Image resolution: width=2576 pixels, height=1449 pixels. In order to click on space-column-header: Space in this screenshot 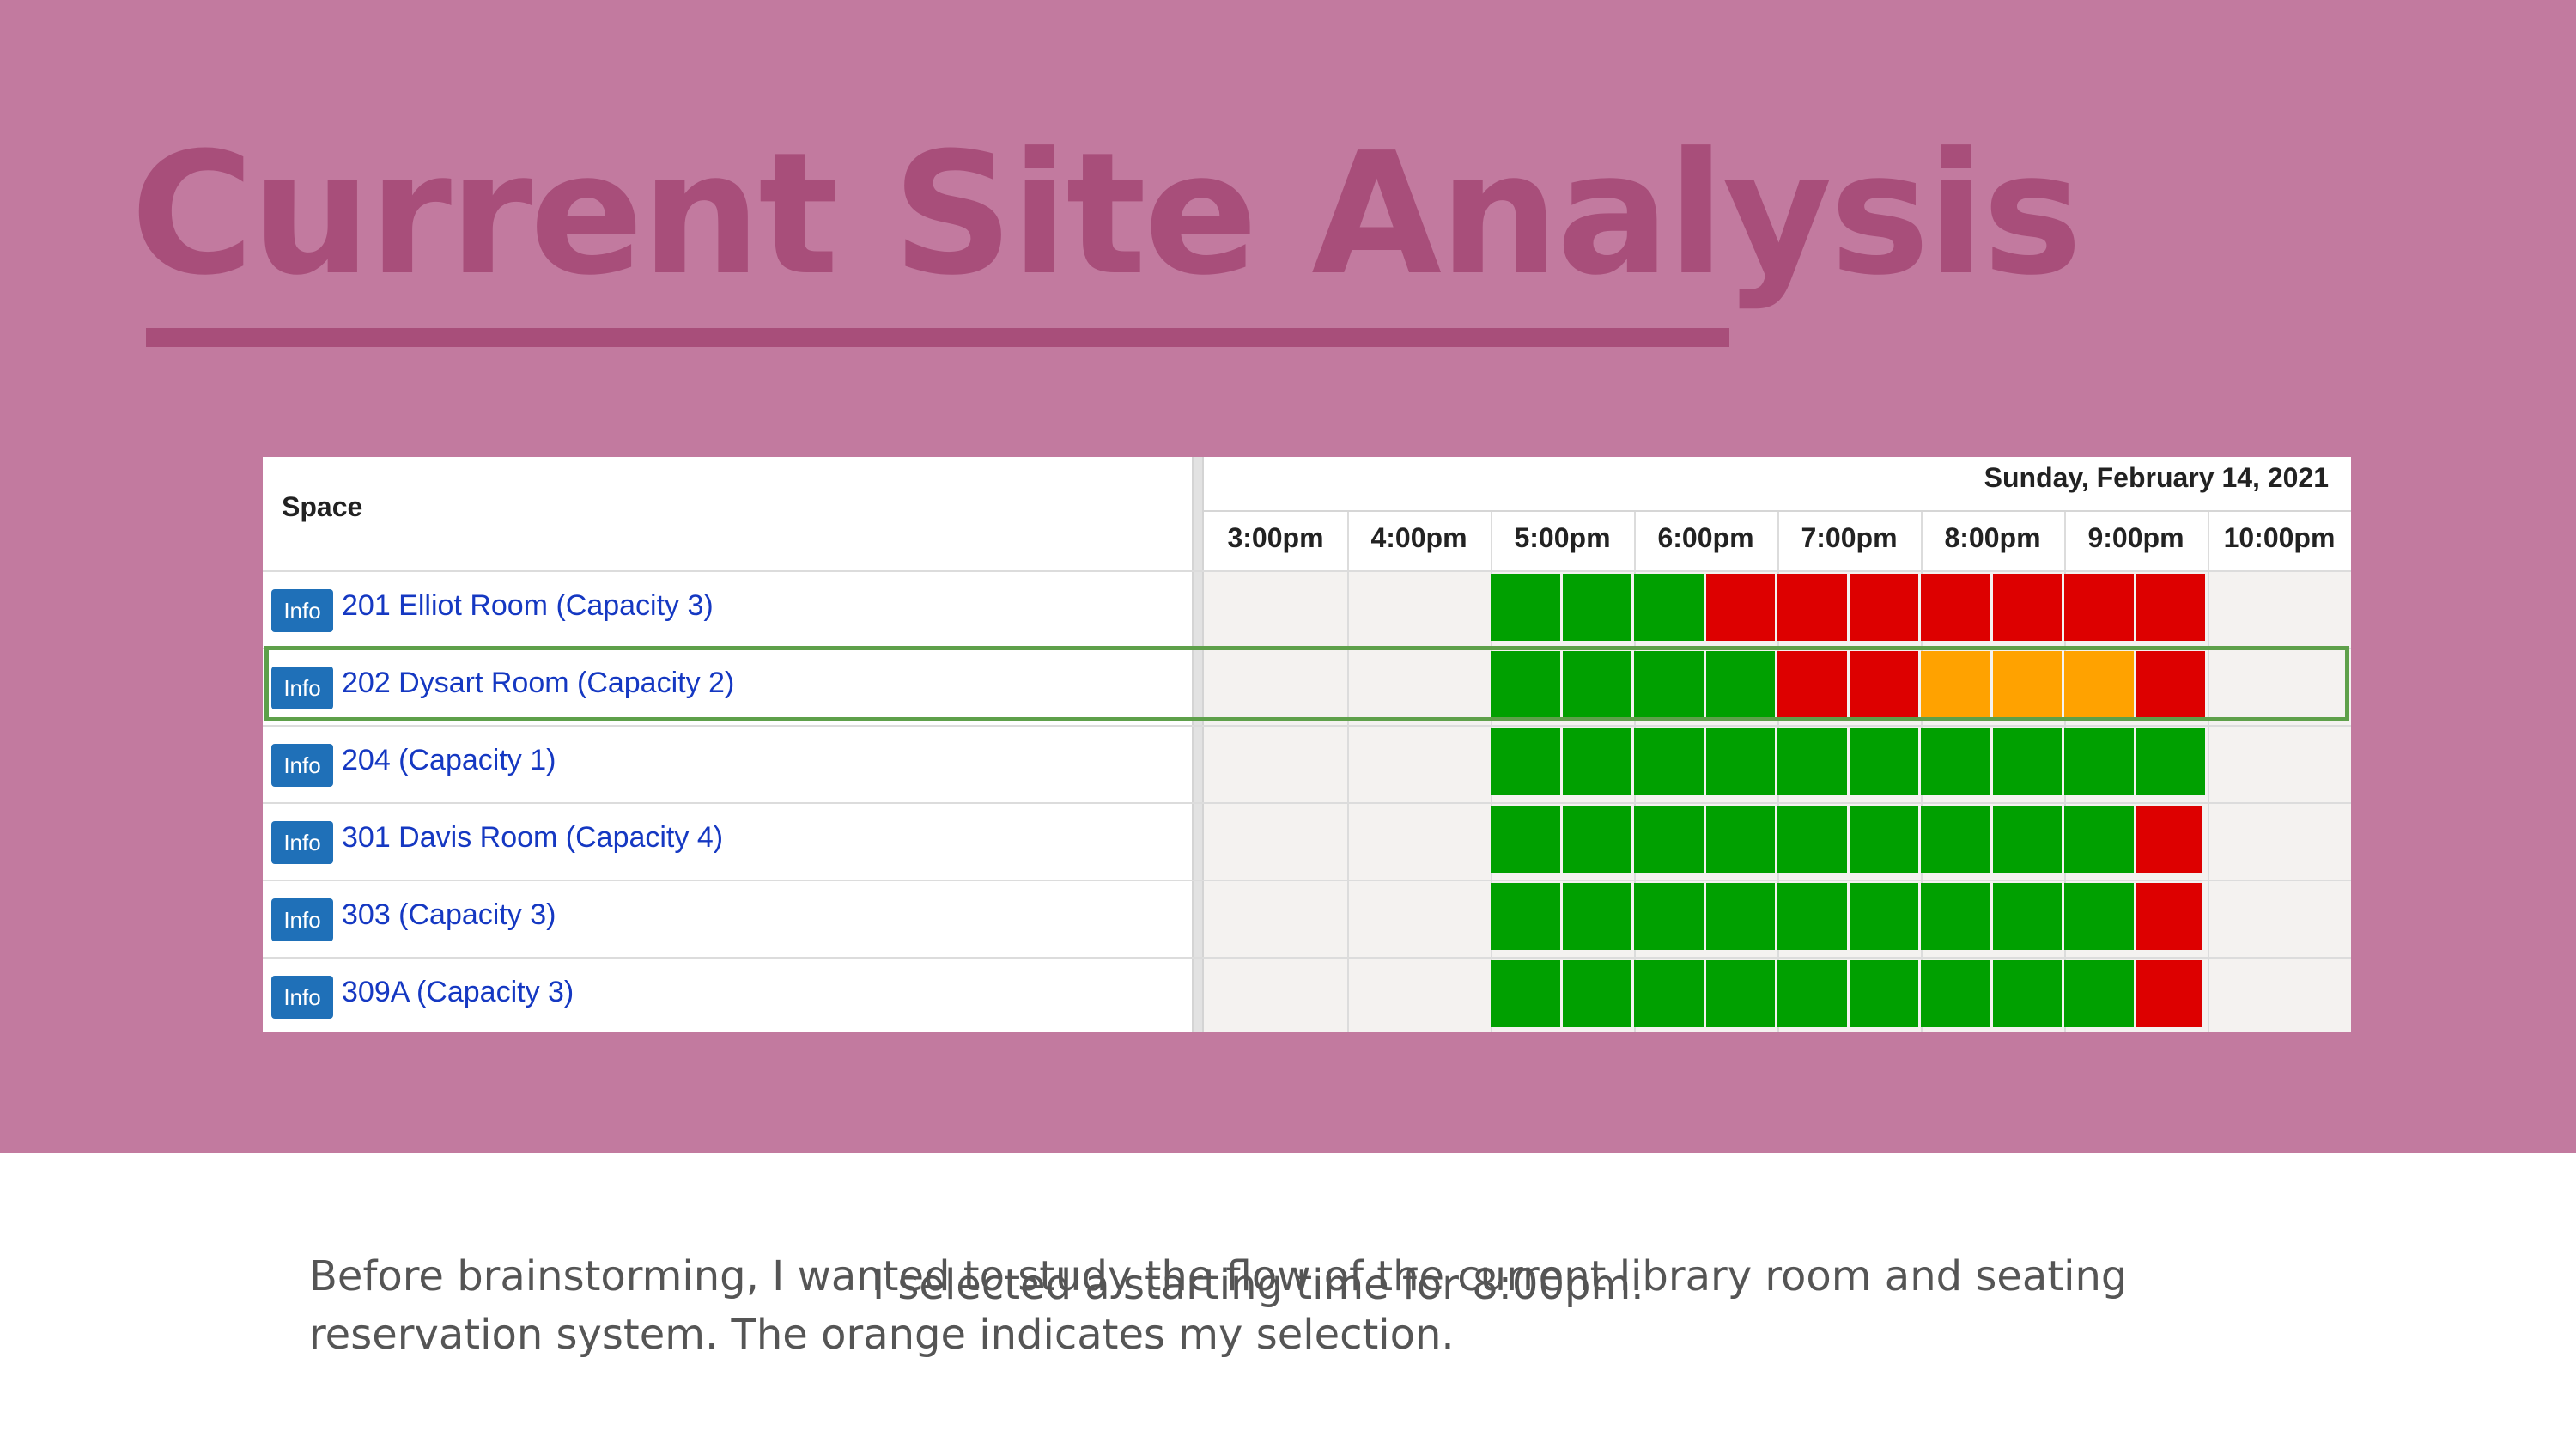, I will do `click(323, 506)`.